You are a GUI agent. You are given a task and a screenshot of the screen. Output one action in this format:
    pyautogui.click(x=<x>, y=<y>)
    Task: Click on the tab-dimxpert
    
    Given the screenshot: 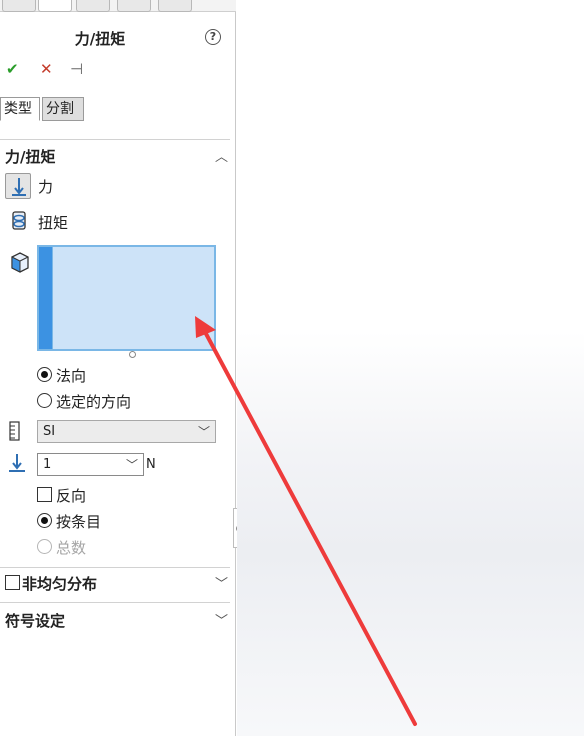 What is the action you would take?
    pyautogui.click(x=134, y=6)
    